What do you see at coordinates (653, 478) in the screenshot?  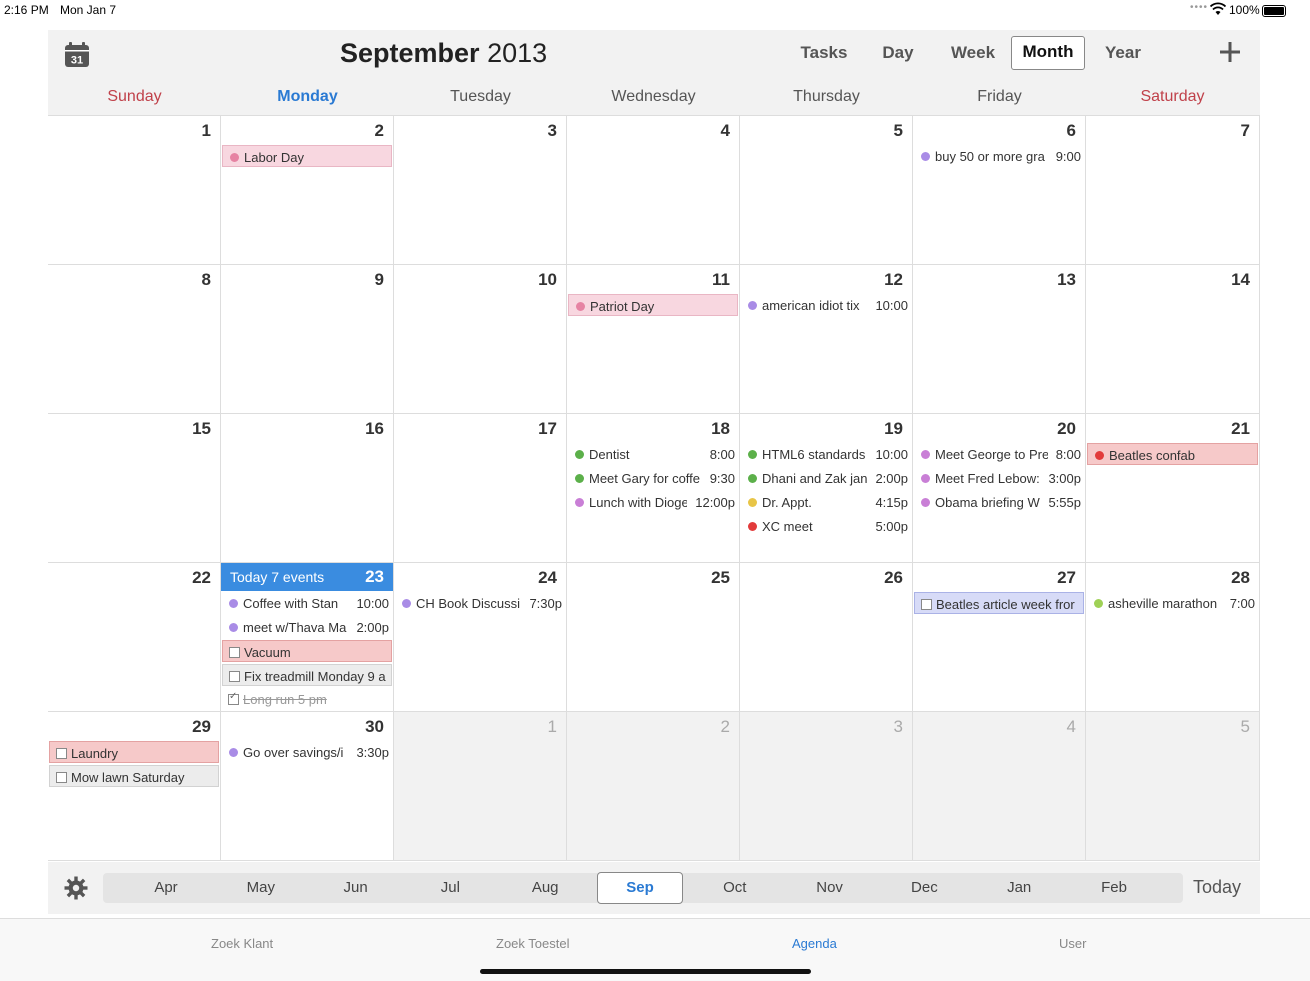 I see `event-item: 9:30 Meet Gary for coffe` at bounding box center [653, 478].